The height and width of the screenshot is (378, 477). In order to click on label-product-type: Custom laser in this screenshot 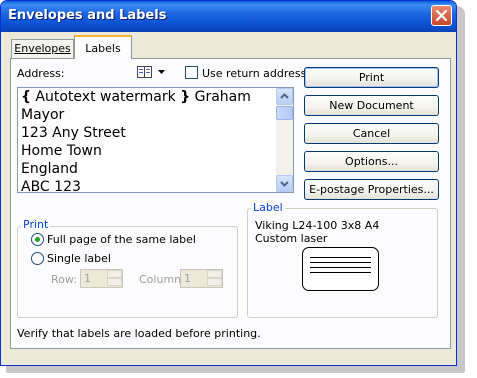, I will do `click(291, 238)`.